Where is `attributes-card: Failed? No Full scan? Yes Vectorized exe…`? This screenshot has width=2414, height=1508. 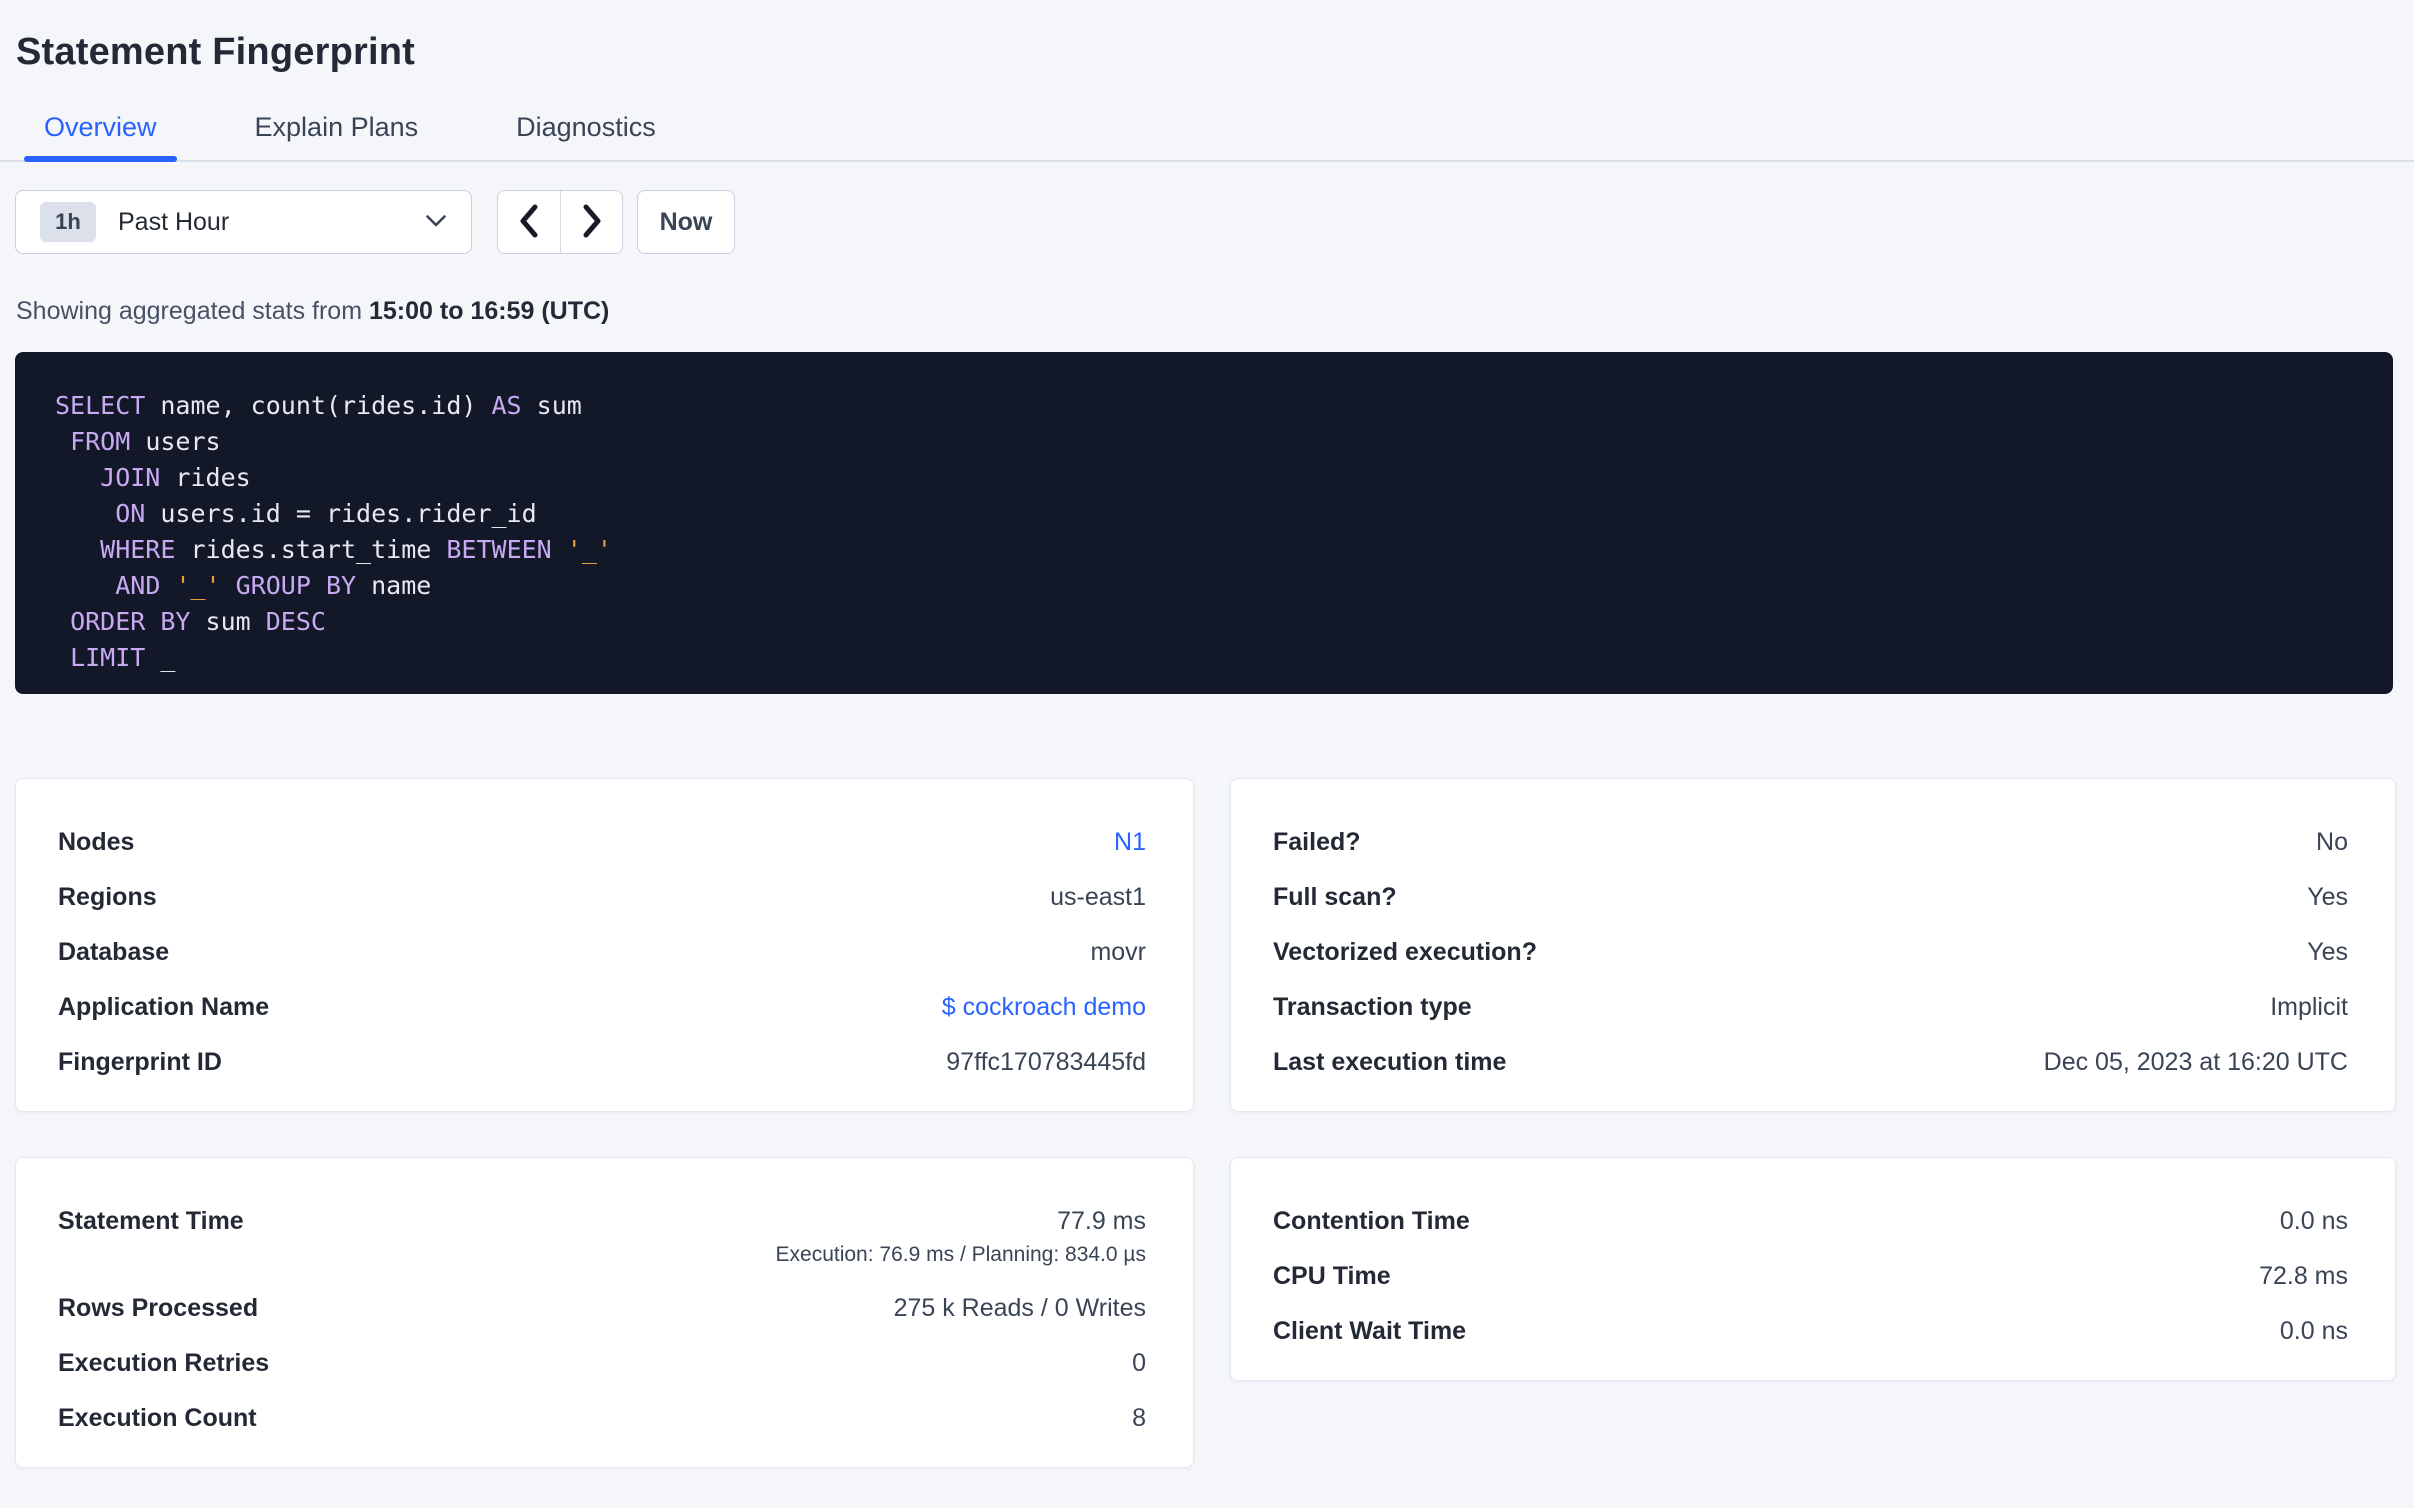
attributes-card: Failed? No Full scan? Yes Vectorized exe… is located at coordinates (1813, 945).